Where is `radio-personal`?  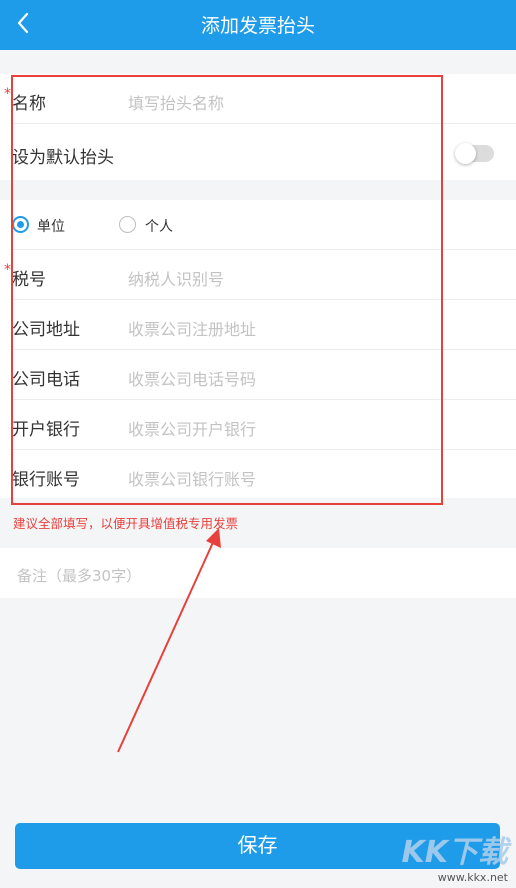
radio-personal is located at coordinates (127, 224).